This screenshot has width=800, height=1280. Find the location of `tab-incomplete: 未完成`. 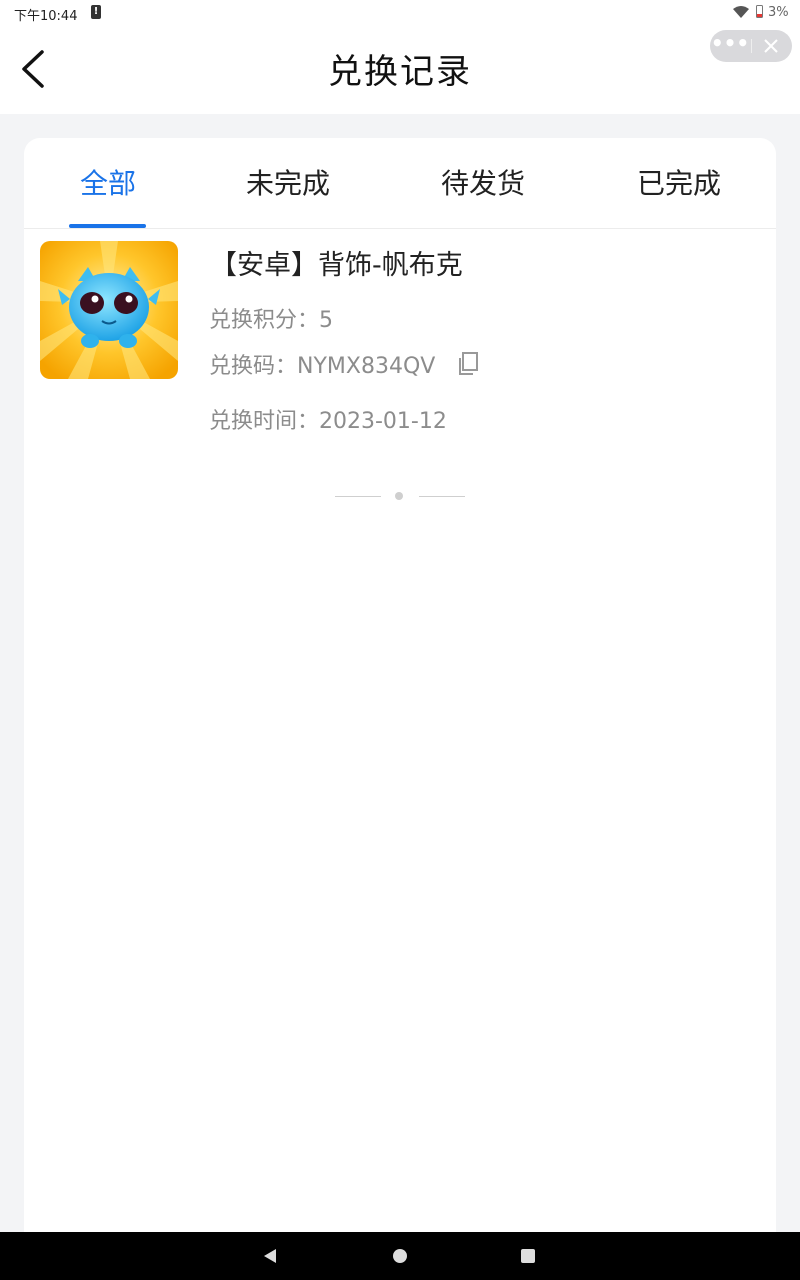

tab-incomplete: 未完成 is located at coordinates (288, 182).